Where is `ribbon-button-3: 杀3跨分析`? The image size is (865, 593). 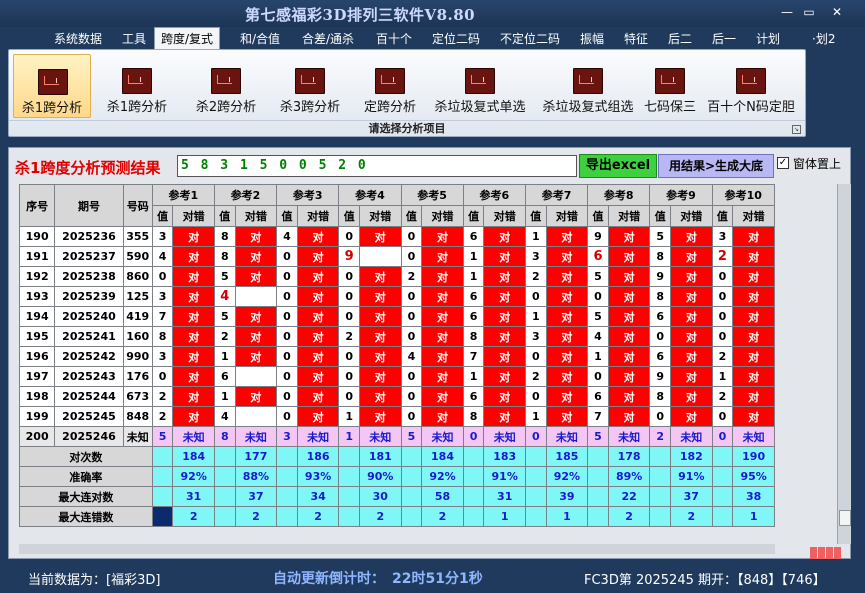 ribbon-button-3: 杀3跨分析 is located at coordinates (310, 86).